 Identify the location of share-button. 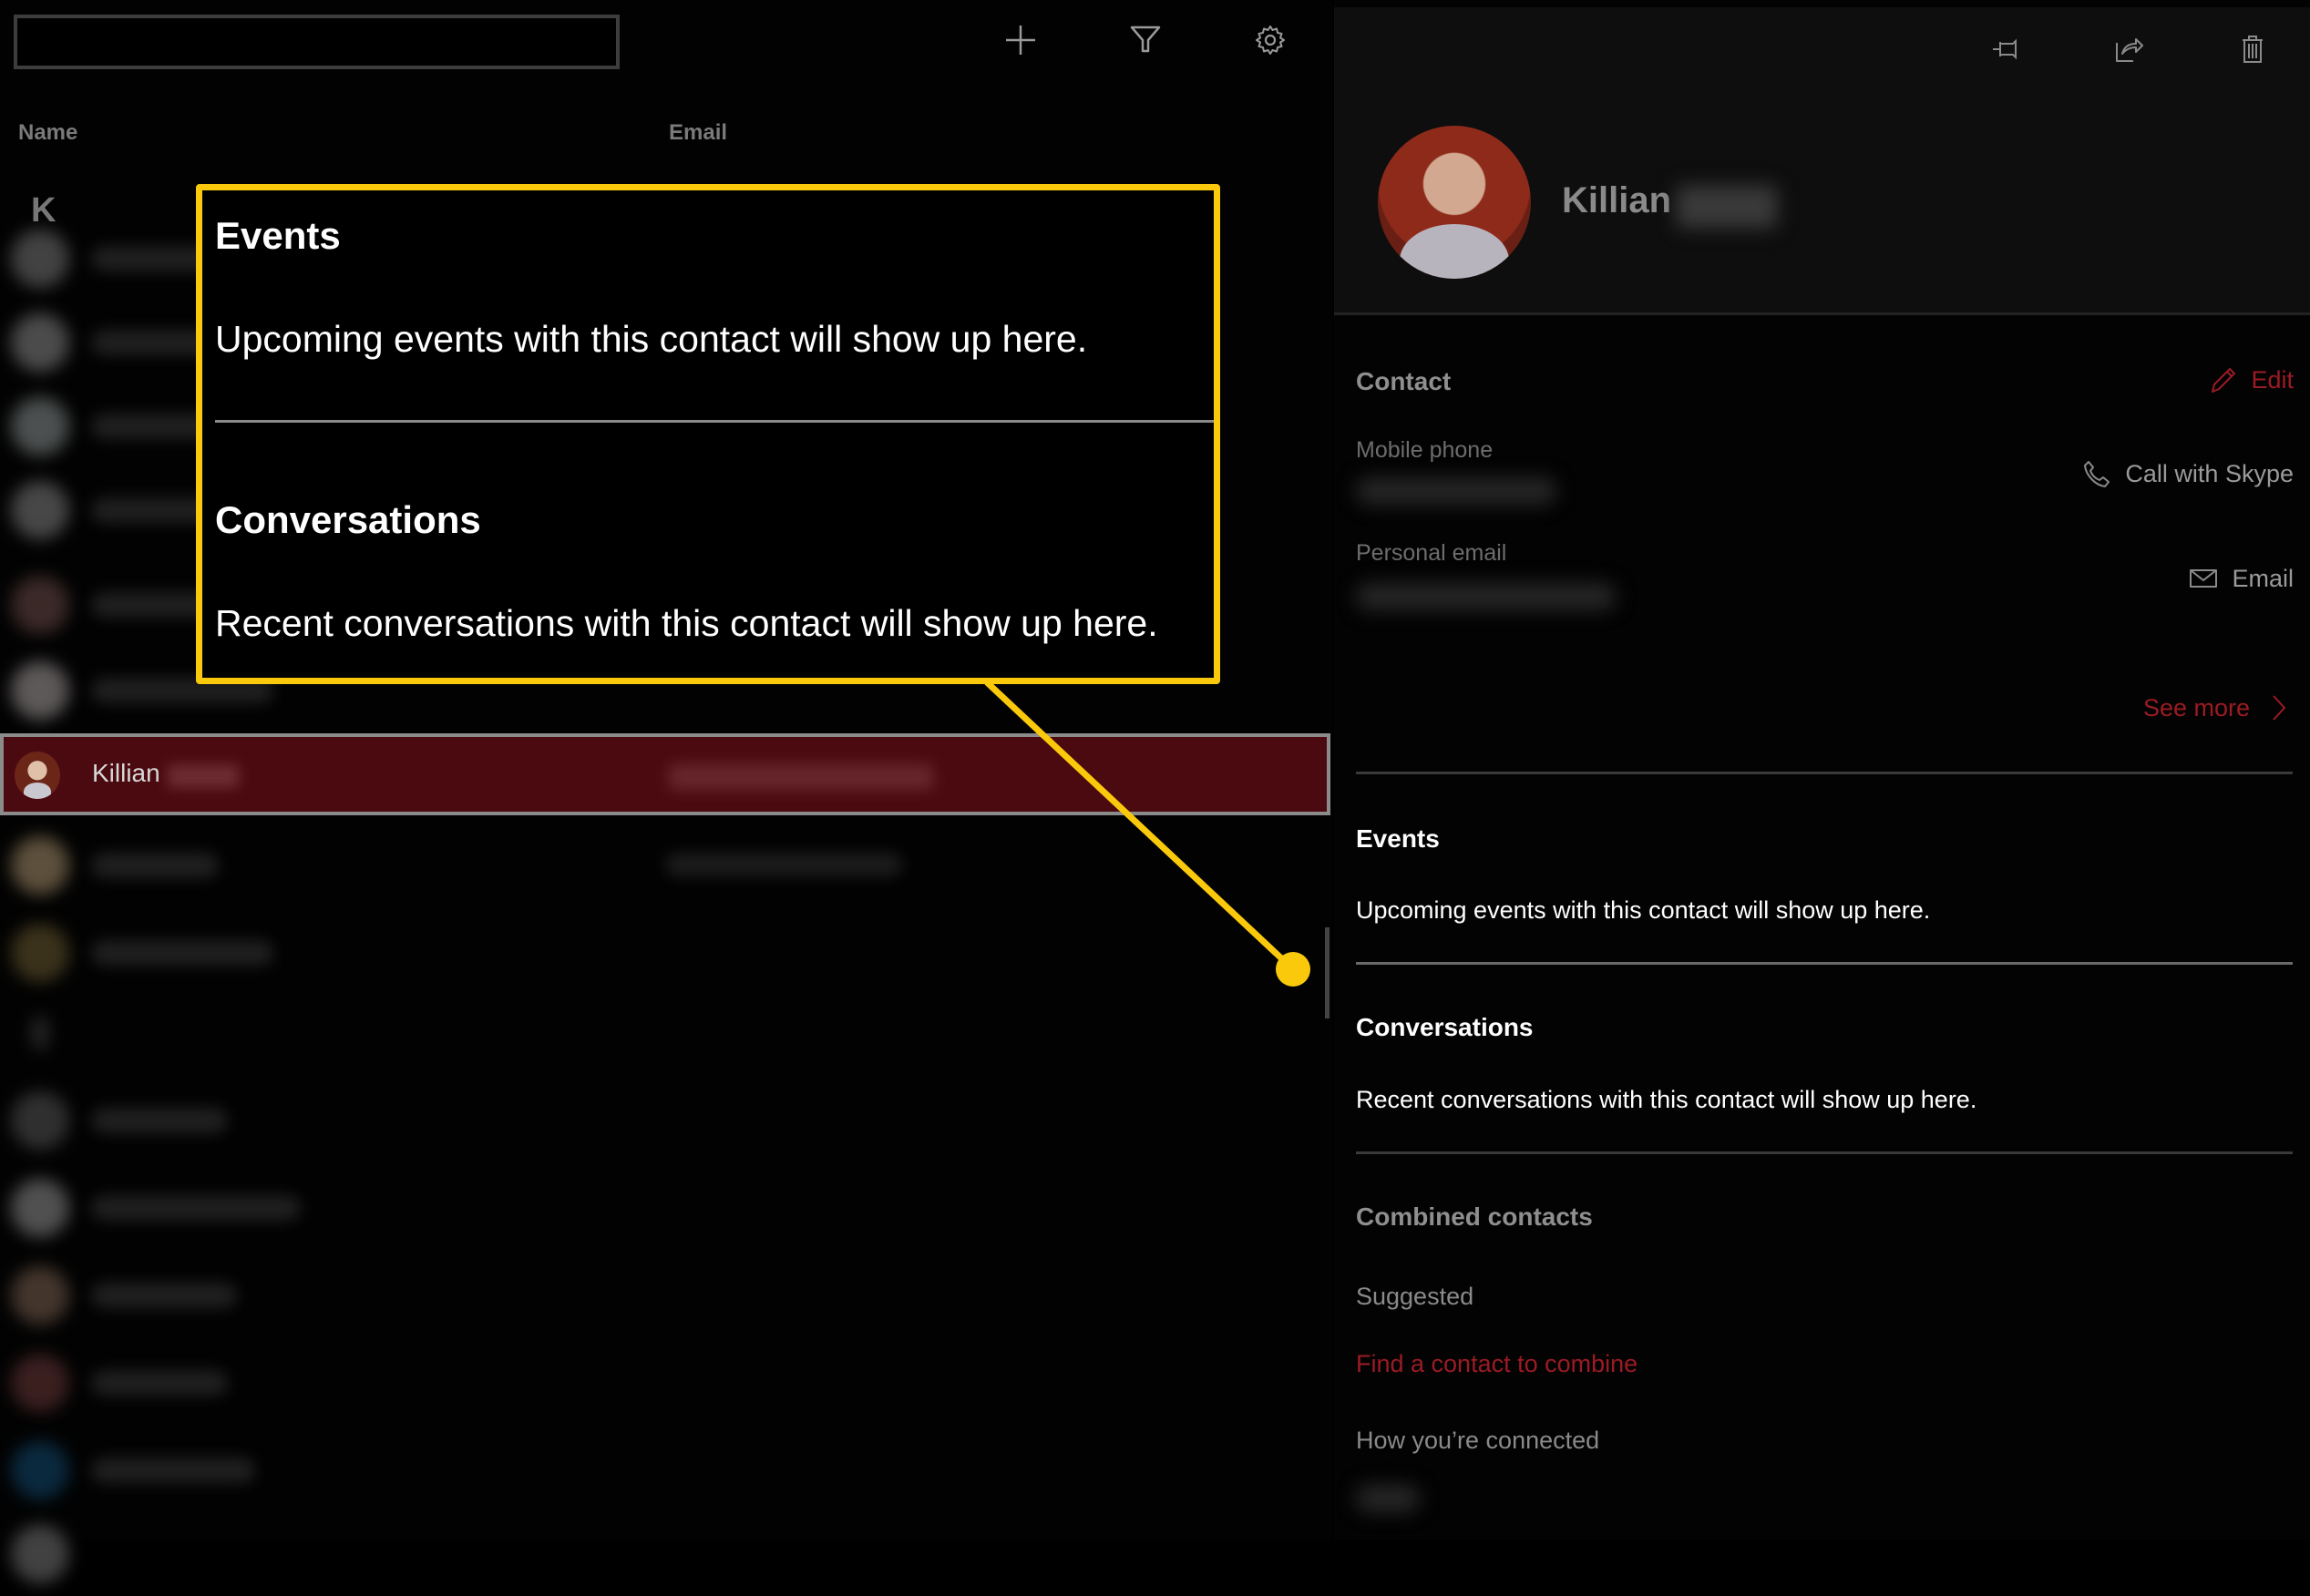
(2128, 49).